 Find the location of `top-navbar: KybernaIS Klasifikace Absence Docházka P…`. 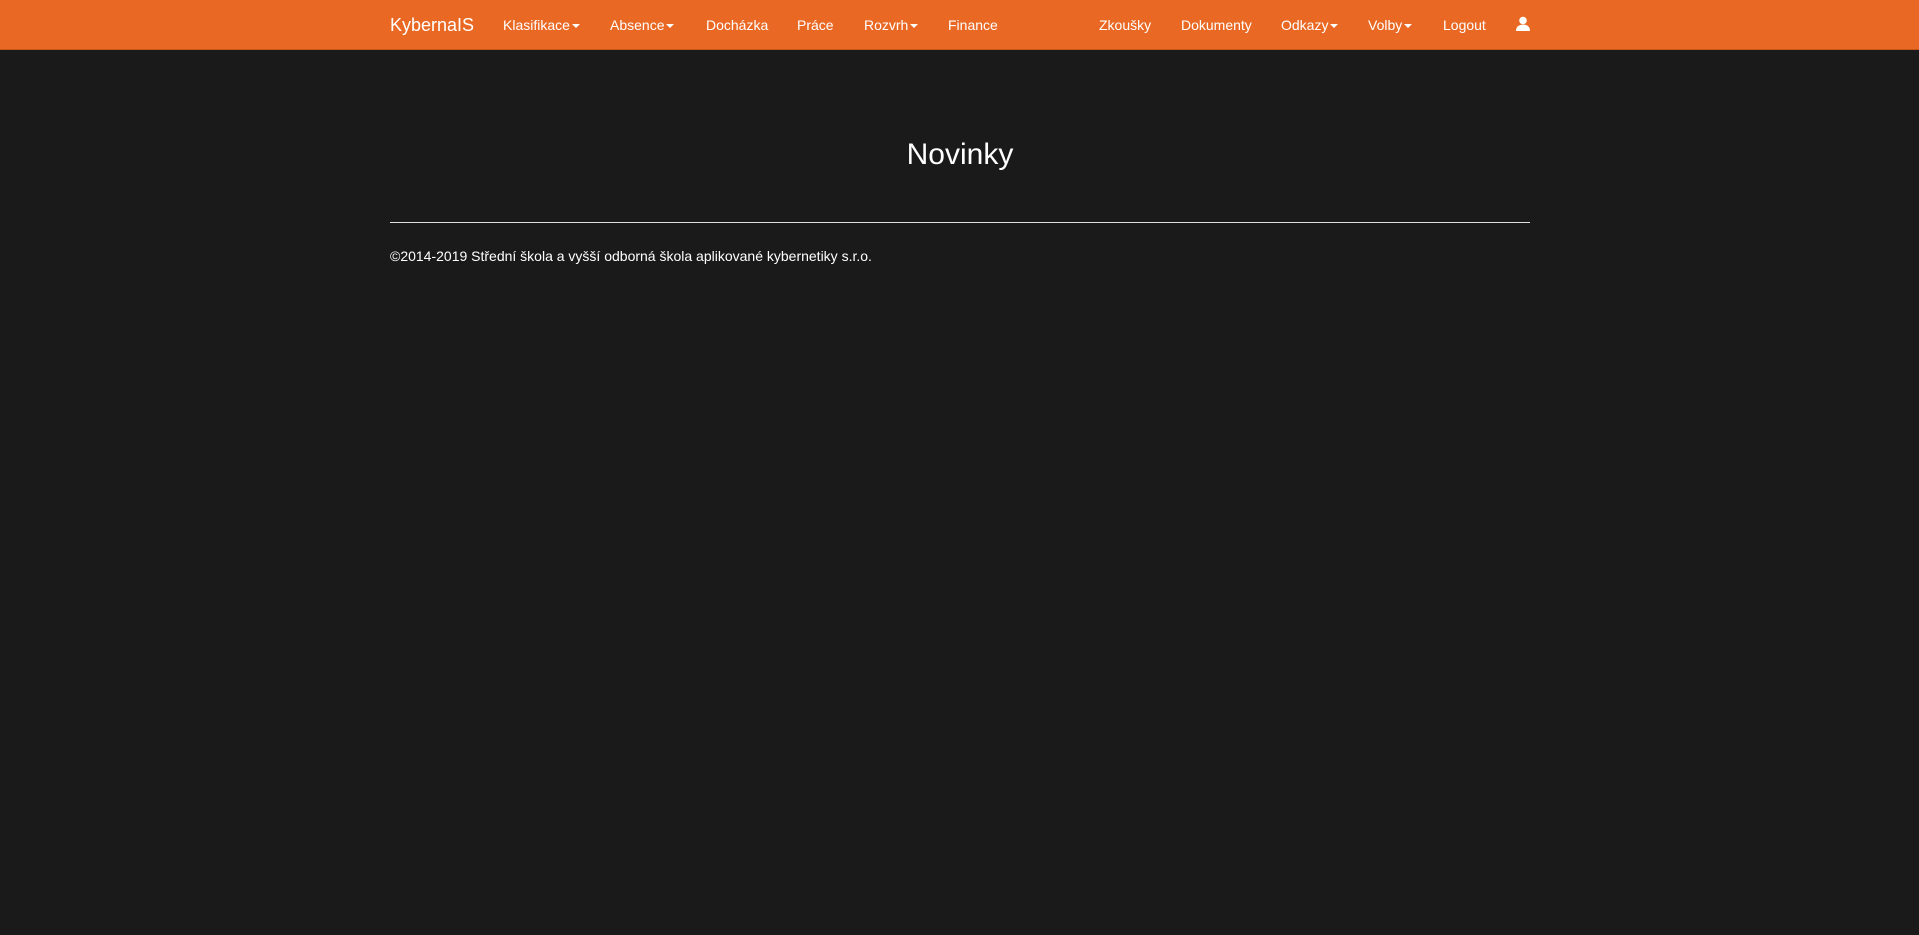

top-navbar: KybernaIS Klasifikace Absence Docházka P… is located at coordinates (959, 25).